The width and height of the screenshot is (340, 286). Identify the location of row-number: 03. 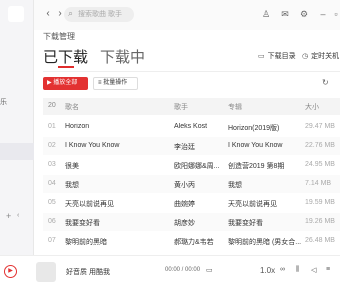
(52, 164).